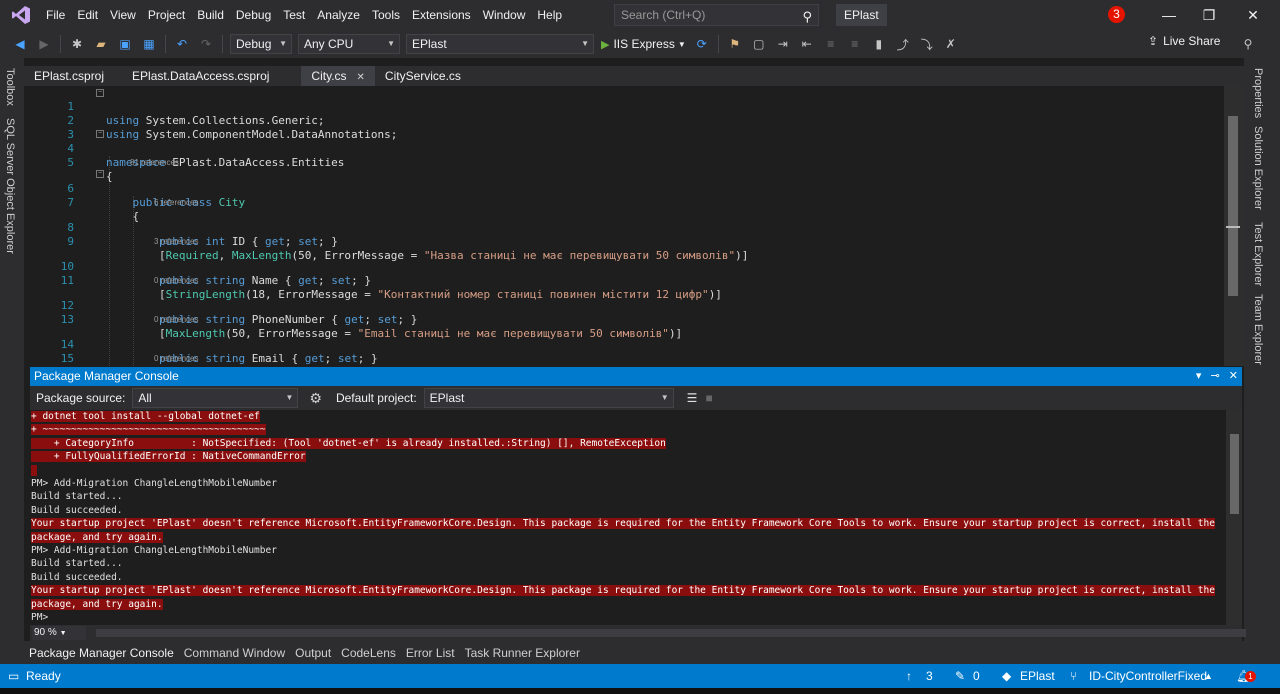 This screenshot has width=1280, height=694. What do you see at coordinates (200, 76) in the screenshot?
I see `tab-eplast-dataaccess-csproj: EPlast.DataAccess.csproj` at bounding box center [200, 76].